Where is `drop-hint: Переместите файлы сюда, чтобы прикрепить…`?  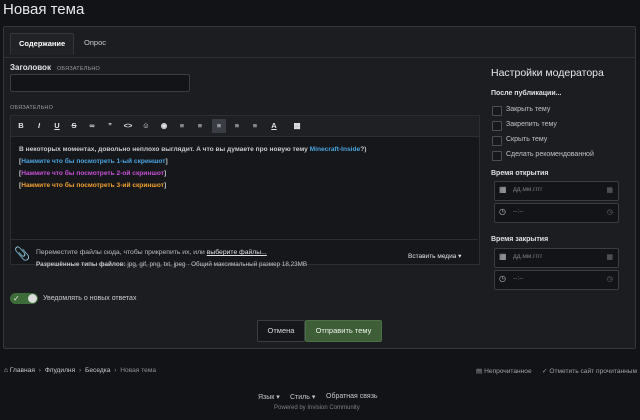 drop-hint: Переместите файлы сюда, чтобы прикрепить… is located at coordinates (151, 252).